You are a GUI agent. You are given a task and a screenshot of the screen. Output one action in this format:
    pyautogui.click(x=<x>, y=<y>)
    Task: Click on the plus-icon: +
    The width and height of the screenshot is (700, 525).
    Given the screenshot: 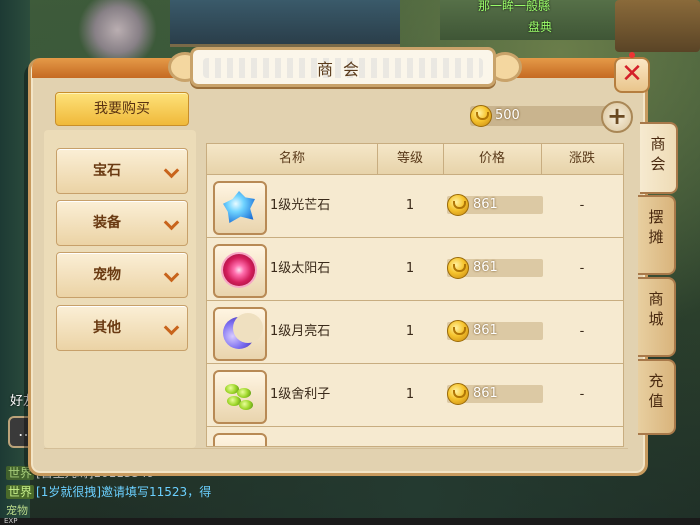 What is the action you would take?
    pyautogui.click(x=617, y=116)
    